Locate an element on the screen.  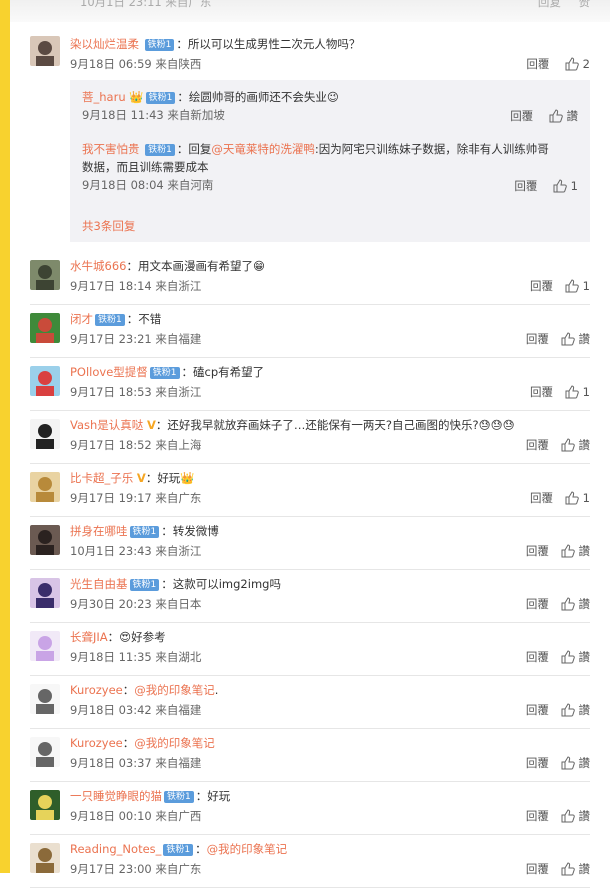
comment-item: 一只睡觉睁眼的猫 铁粉1 ：好玩 9月18日 00:10 来自广西 回覆 讚 is located at coordinates (310, 808).